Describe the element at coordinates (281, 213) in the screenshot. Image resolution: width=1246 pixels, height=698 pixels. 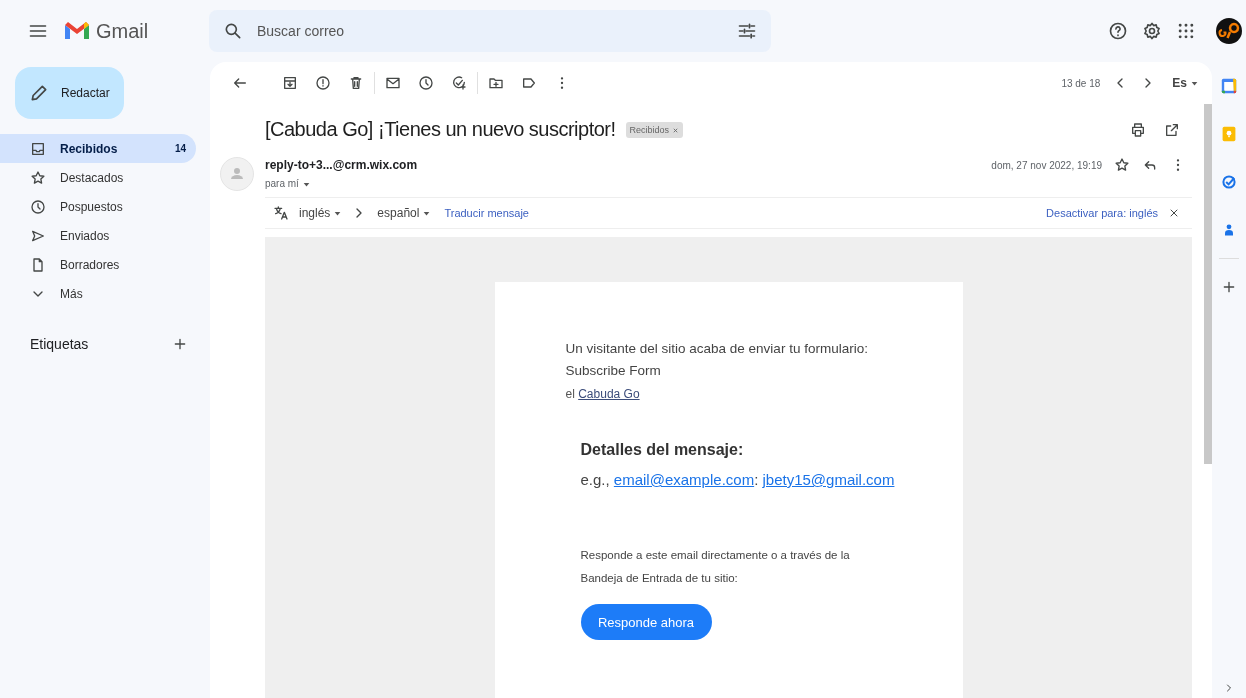
I see `translate-icon` at that location.